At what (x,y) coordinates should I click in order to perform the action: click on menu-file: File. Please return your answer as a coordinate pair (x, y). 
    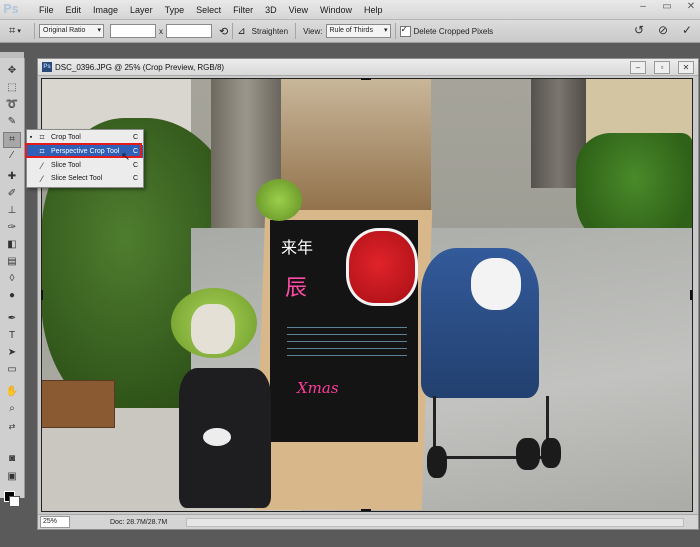
    Looking at the image, I should click on (46, 10).